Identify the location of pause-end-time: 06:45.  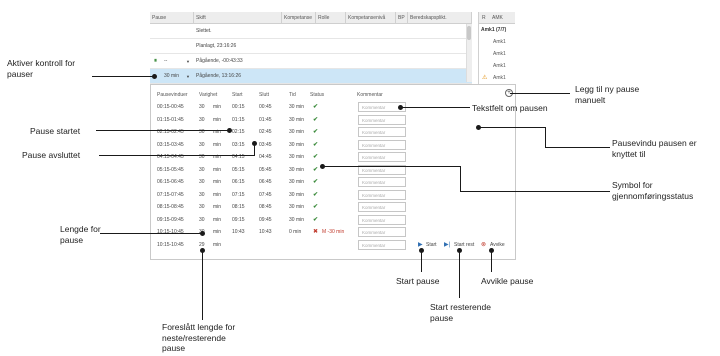
(265, 182).